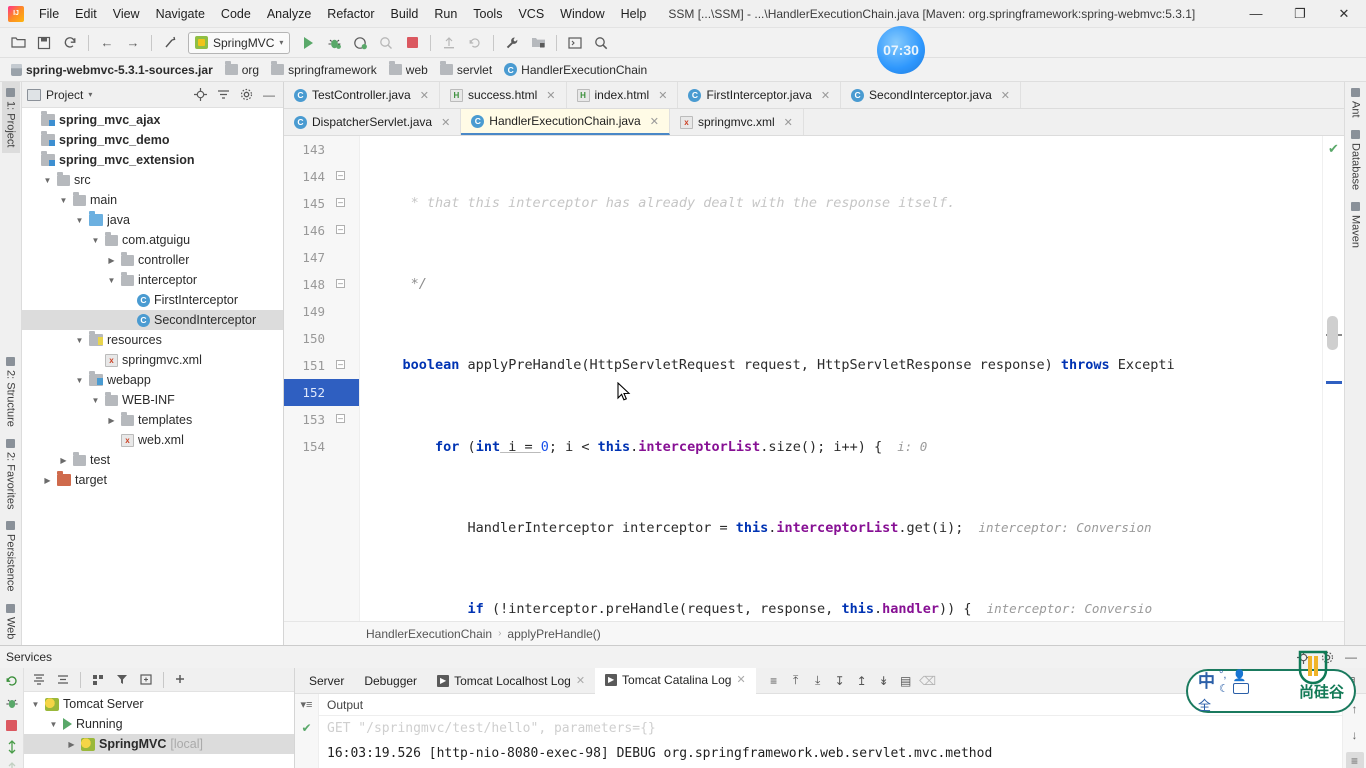 The image size is (1366, 768). Describe the element at coordinates (466, 69) in the screenshot. I see `breadcrumb-servlet: servlet` at that location.